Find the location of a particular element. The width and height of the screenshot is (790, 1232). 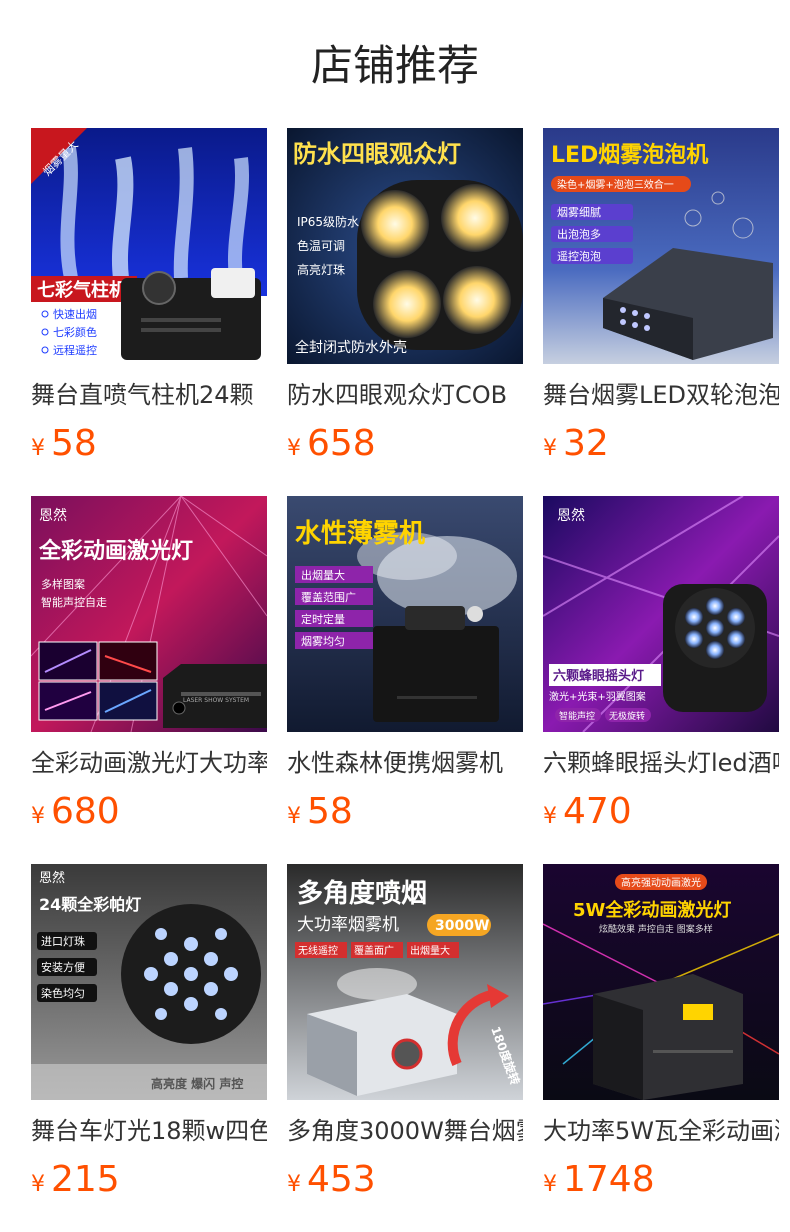

svg-text: 遥控泡泡 is located at coordinates (579, 256).